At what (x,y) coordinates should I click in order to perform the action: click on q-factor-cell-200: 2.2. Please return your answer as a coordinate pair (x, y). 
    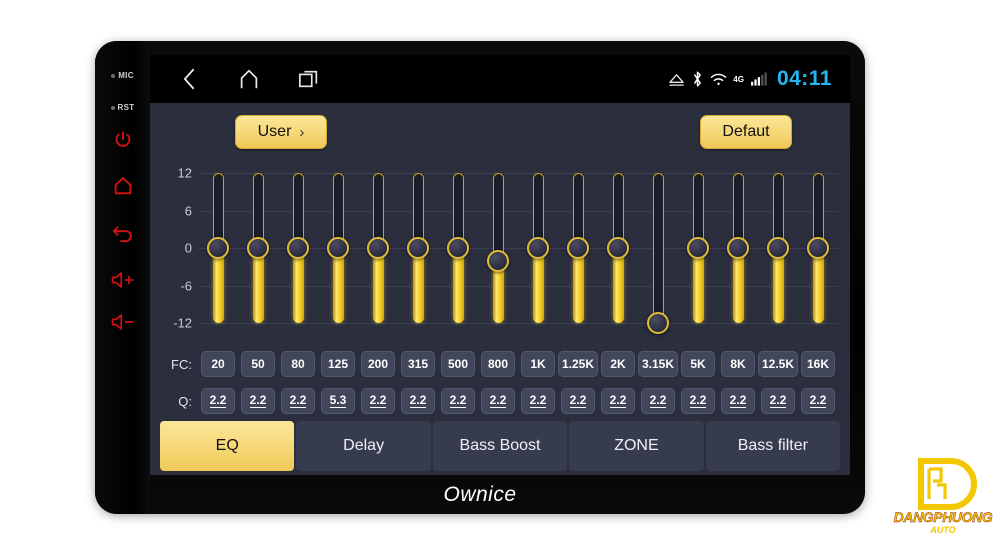
    Looking at the image, I should click on (378, 401).